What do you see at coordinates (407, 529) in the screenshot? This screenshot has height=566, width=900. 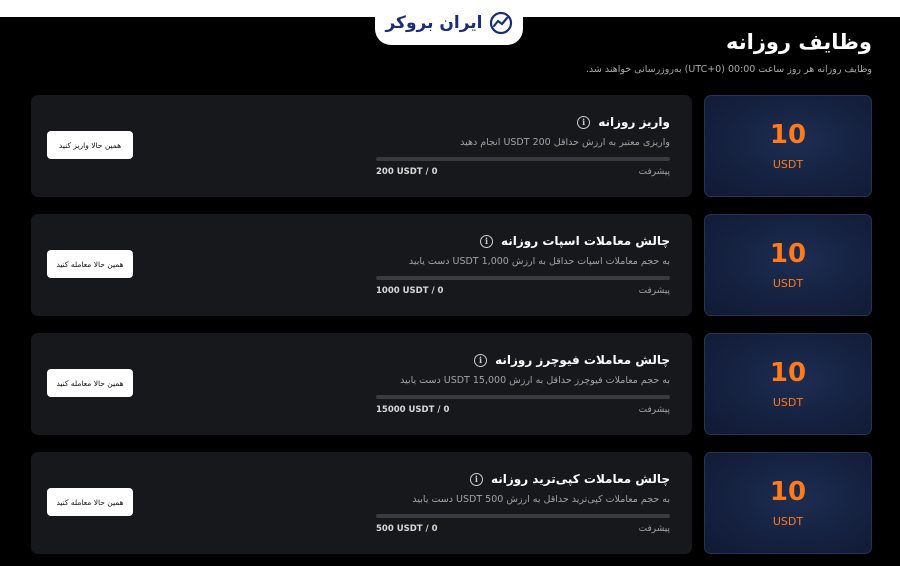 I see `progress-value: 500 USDT / 0` at bounding box center [407, 529].